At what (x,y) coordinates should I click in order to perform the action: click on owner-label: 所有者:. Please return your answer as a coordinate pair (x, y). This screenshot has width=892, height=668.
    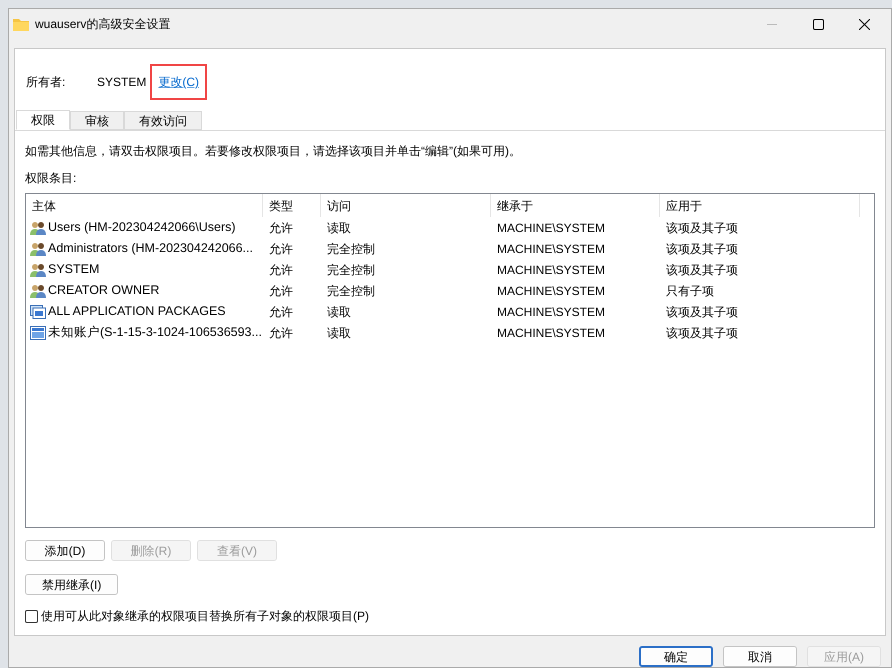
    Looking at the image, I should click on (45, 82).